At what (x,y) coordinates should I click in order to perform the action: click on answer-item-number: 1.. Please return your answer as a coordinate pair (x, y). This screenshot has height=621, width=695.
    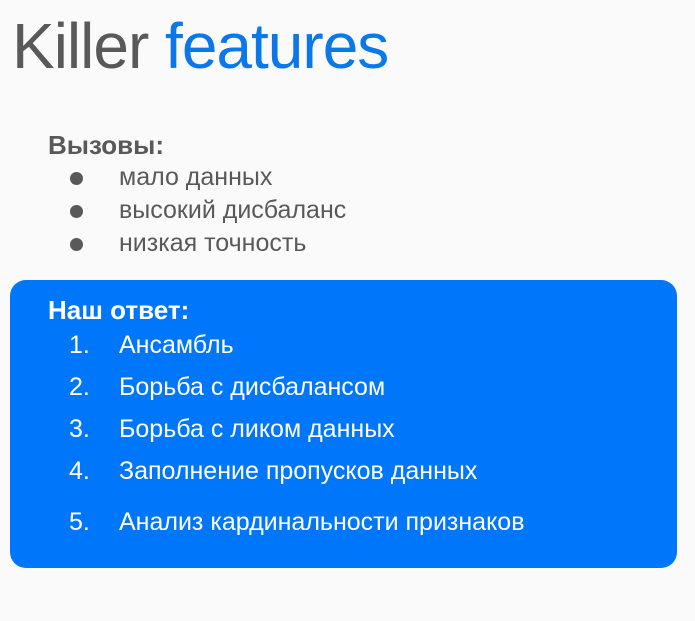
    Looking at the image, I should click on (79, 345).